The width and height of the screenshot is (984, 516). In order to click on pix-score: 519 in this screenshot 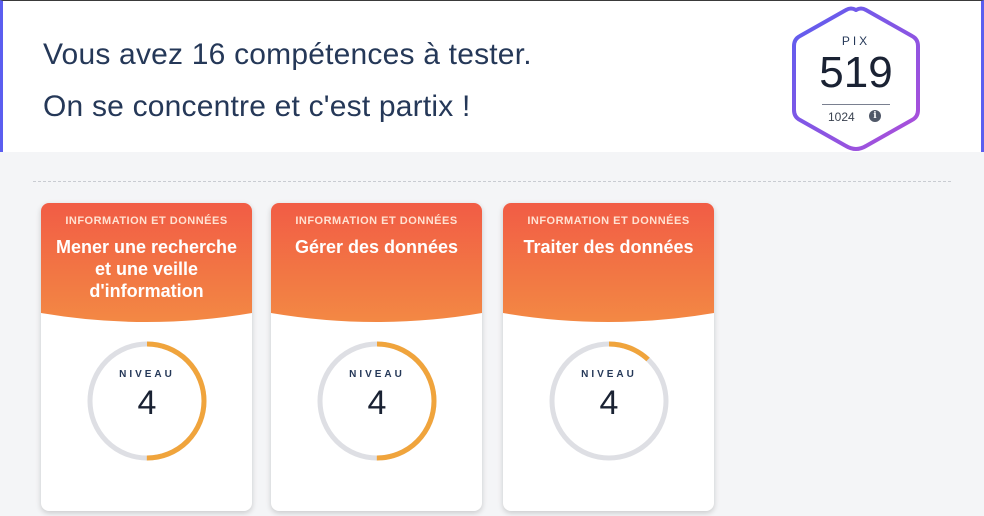, I will do `click(856, 72)`.